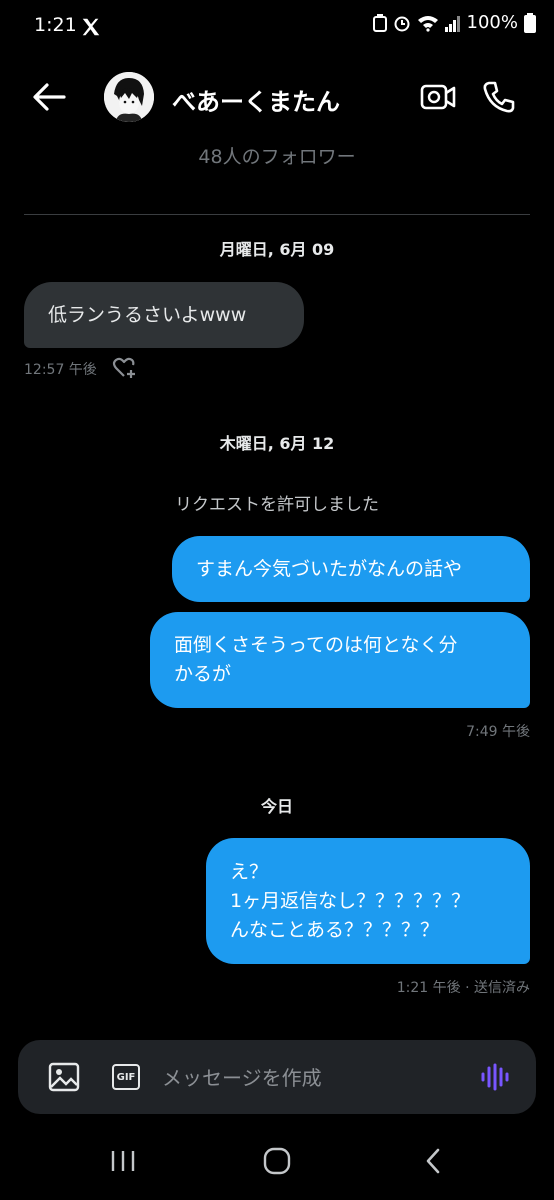  Describe the element at coordinates (329, 568) in the screenshot. I see `message-text: すまん今気づいたがなんの話や` at that location.